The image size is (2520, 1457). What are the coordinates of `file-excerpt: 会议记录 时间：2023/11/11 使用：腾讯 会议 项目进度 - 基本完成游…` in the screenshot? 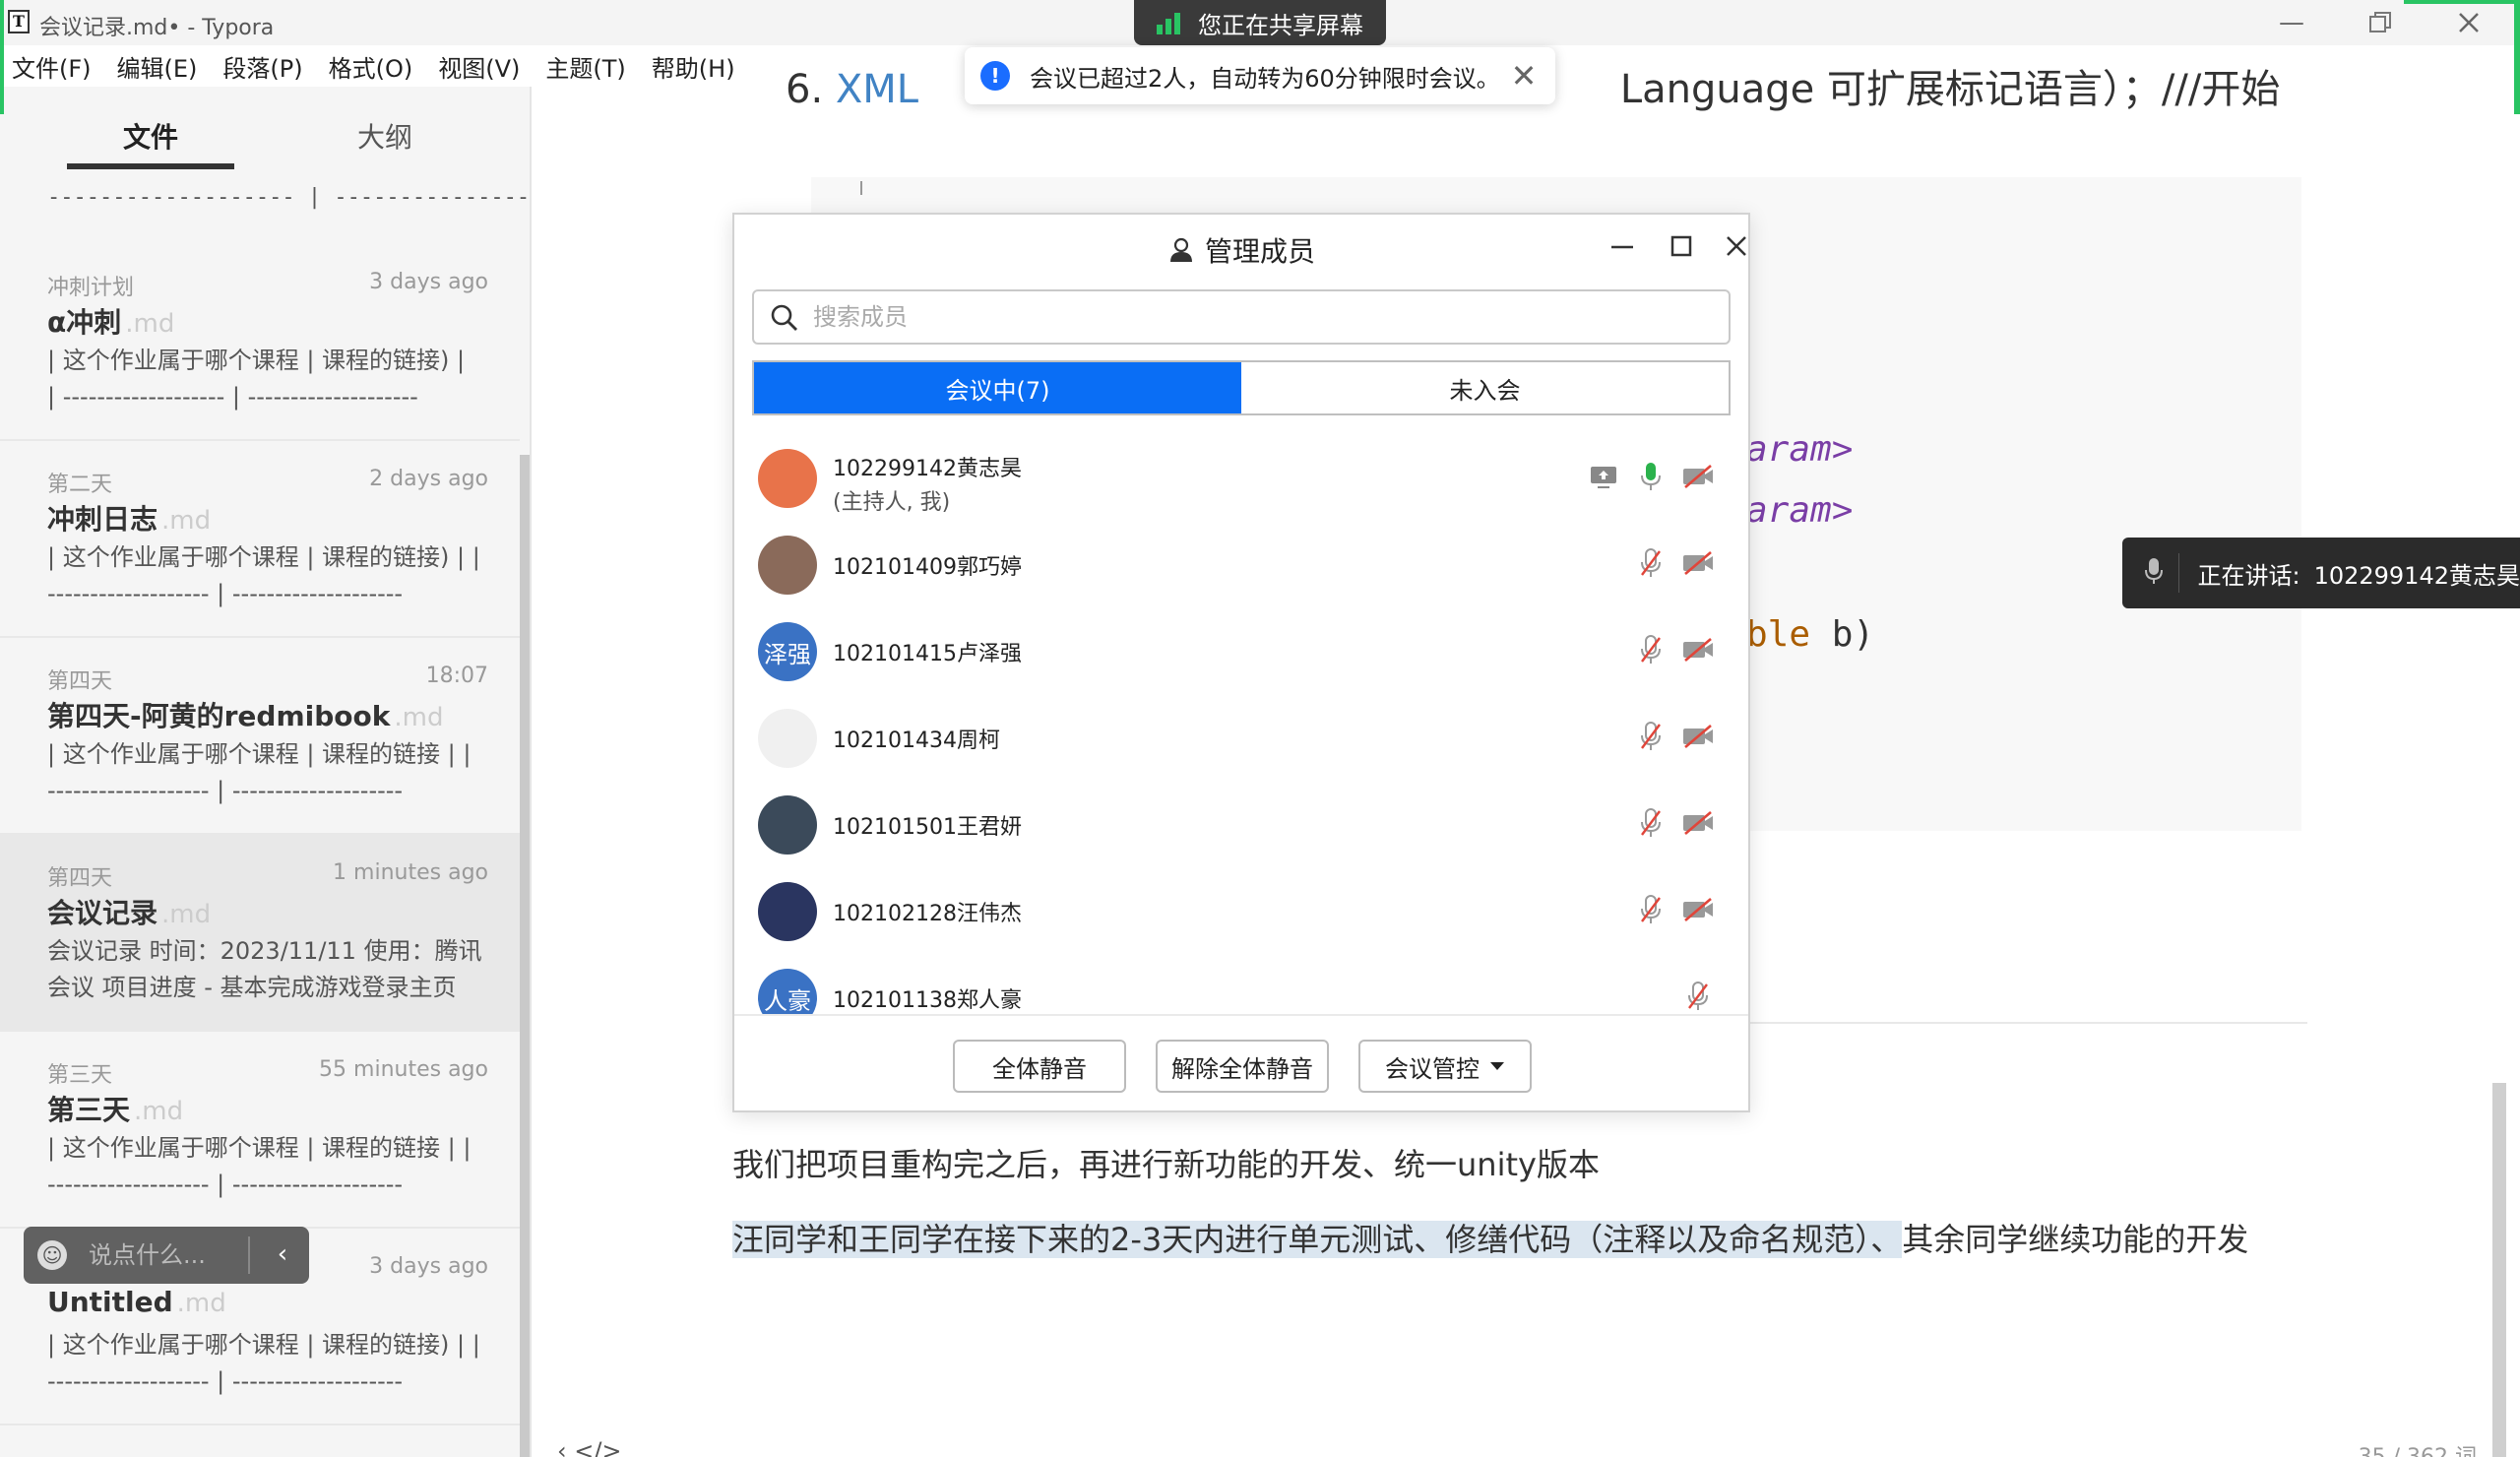 It's located at (264, 969).